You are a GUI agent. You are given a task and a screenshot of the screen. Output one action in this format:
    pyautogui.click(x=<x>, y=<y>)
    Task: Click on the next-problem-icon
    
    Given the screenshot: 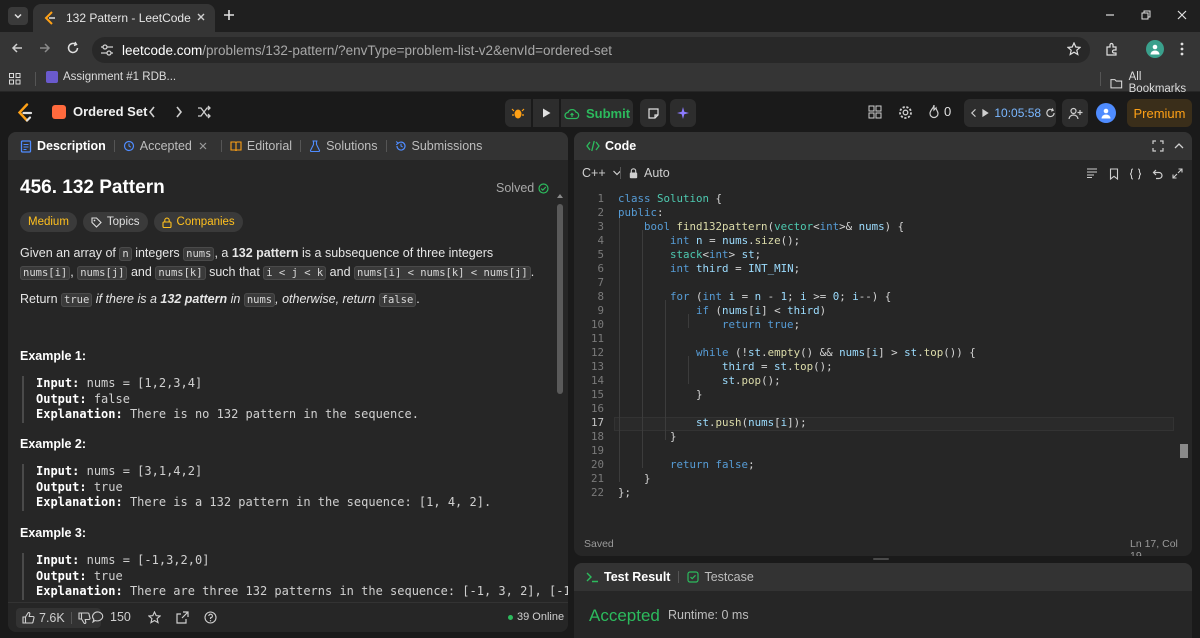 What is the action you would take?
    pyautogui.click(x=179, y=112)
    